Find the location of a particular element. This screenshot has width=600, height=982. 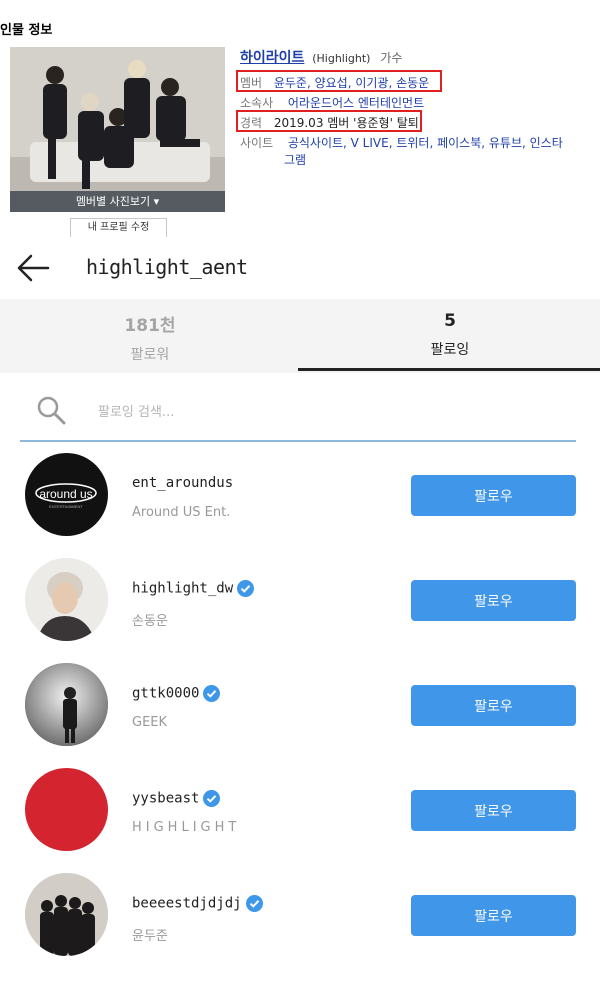

search-icon is located at coordinates (51, 410).